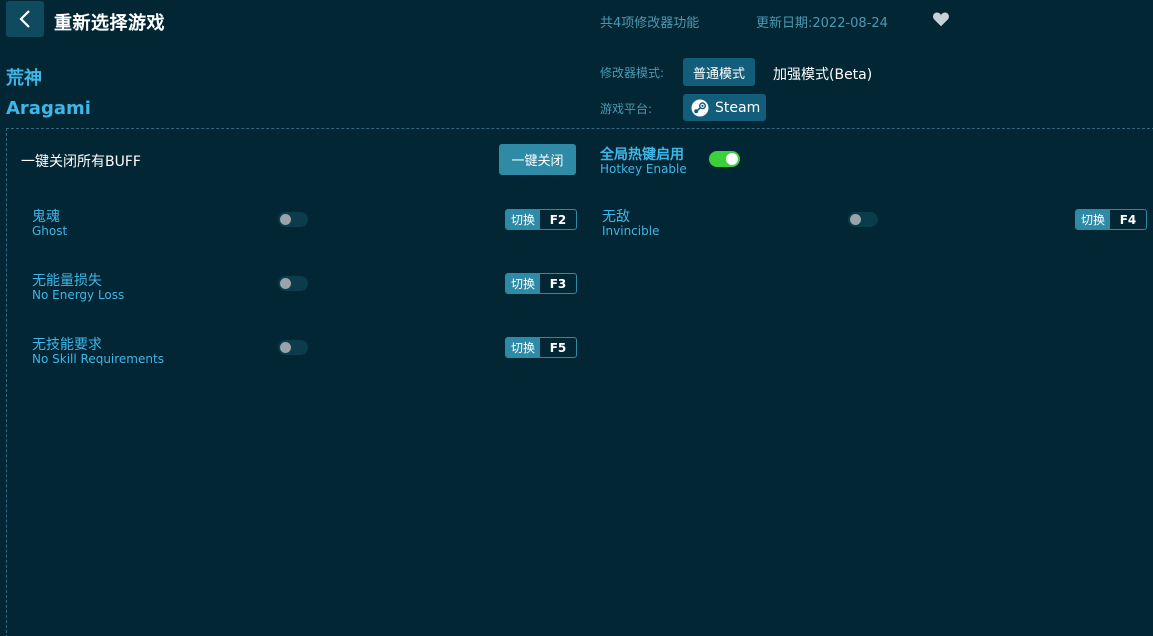 This screenshot has height=636, width=1153. Describe the element at coordinates (78, 295) in the screenshot. I see `cheat-name-en: No Energy Loss` at that location.